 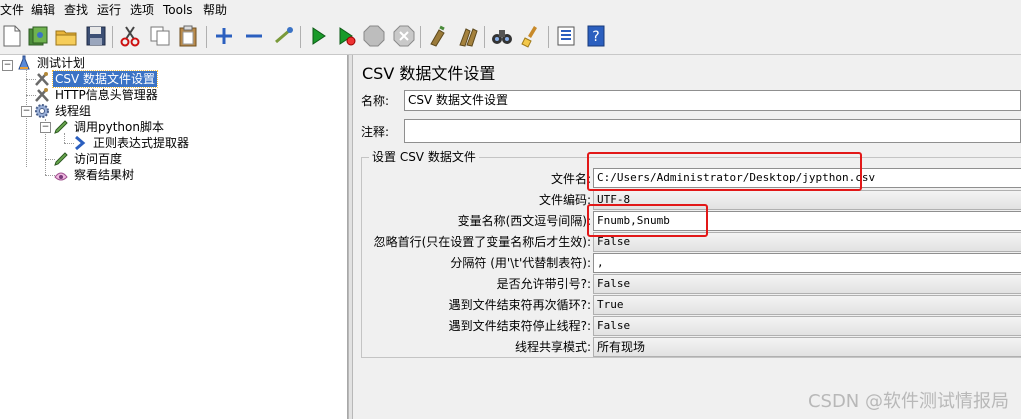 I want to click on test-plan-icon, so click(x=24, y=63).